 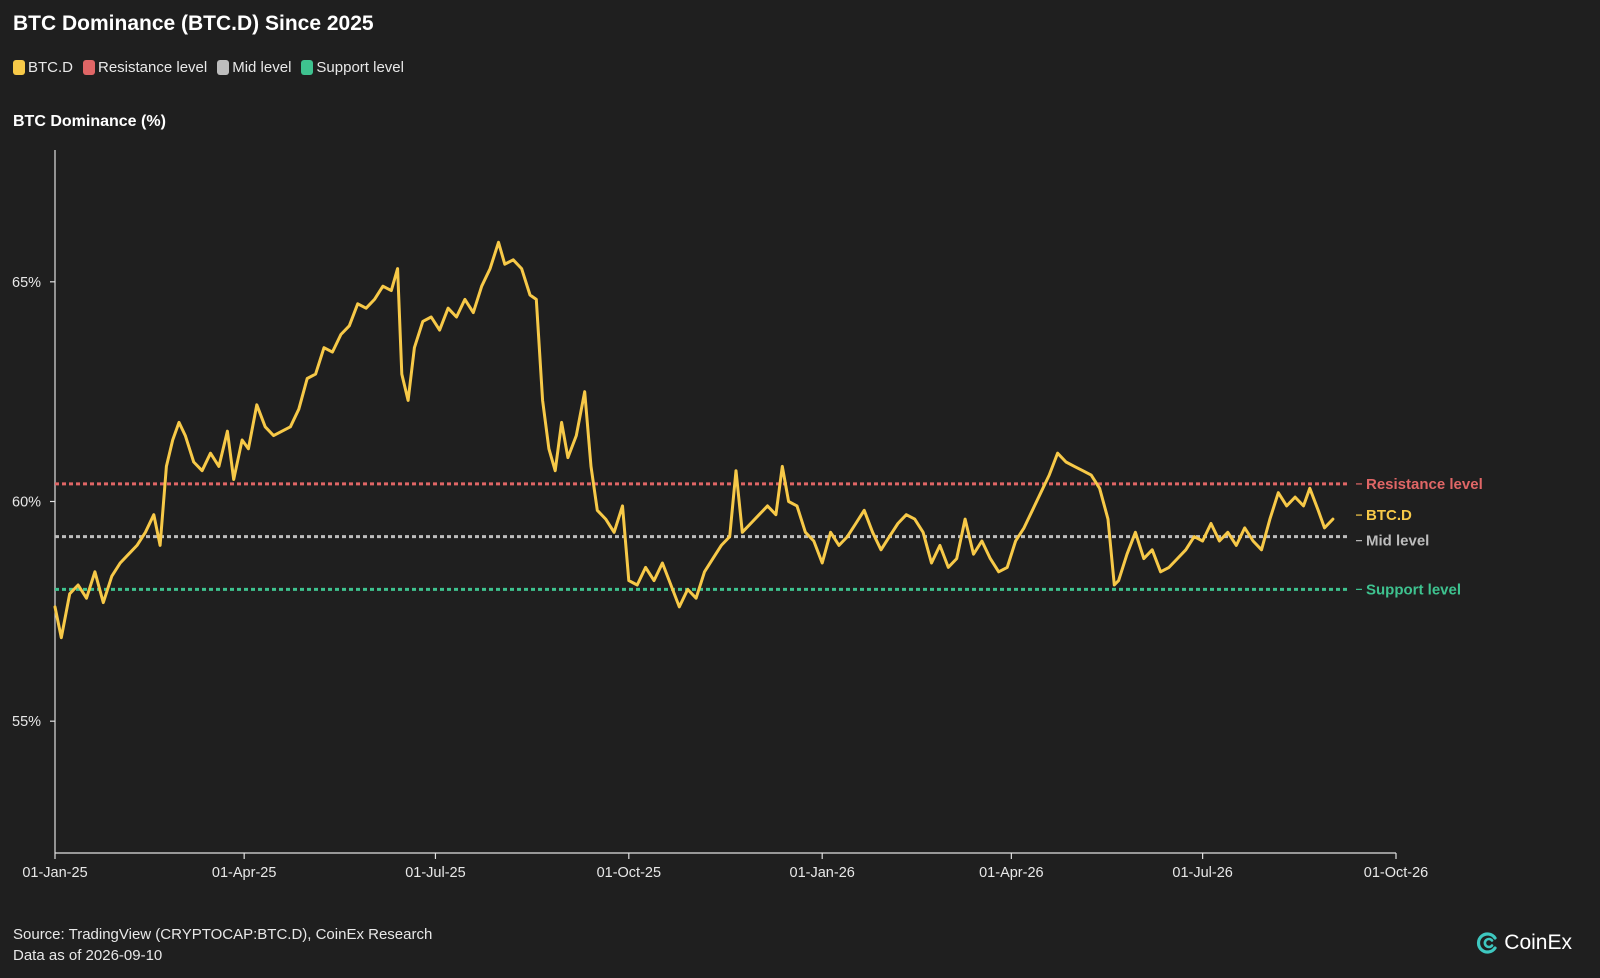 What do you see at coordinates (629, 873) in the screenshot?
I see `x-tick-label: 01-Oct-25` at bounding box center [629, 873].